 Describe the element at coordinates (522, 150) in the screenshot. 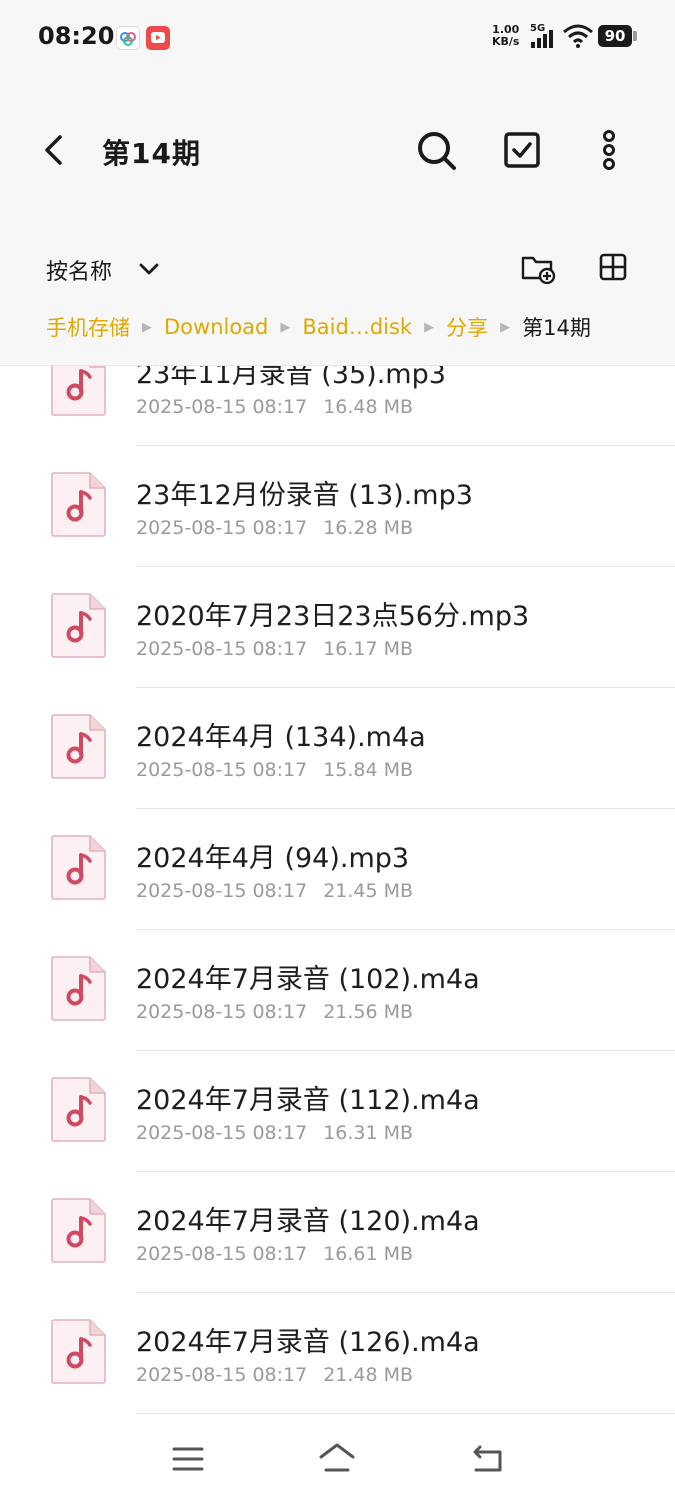

I see `checkbox-icon` at that location.